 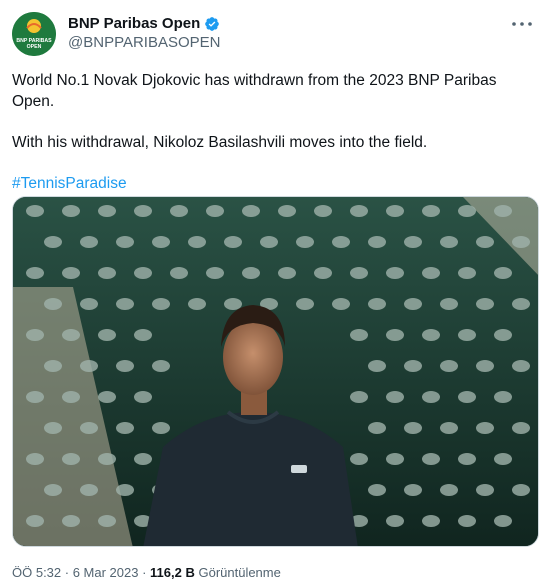 I want to click on tweet-date: 6 Mar 2023, so click(x=106, y=572).